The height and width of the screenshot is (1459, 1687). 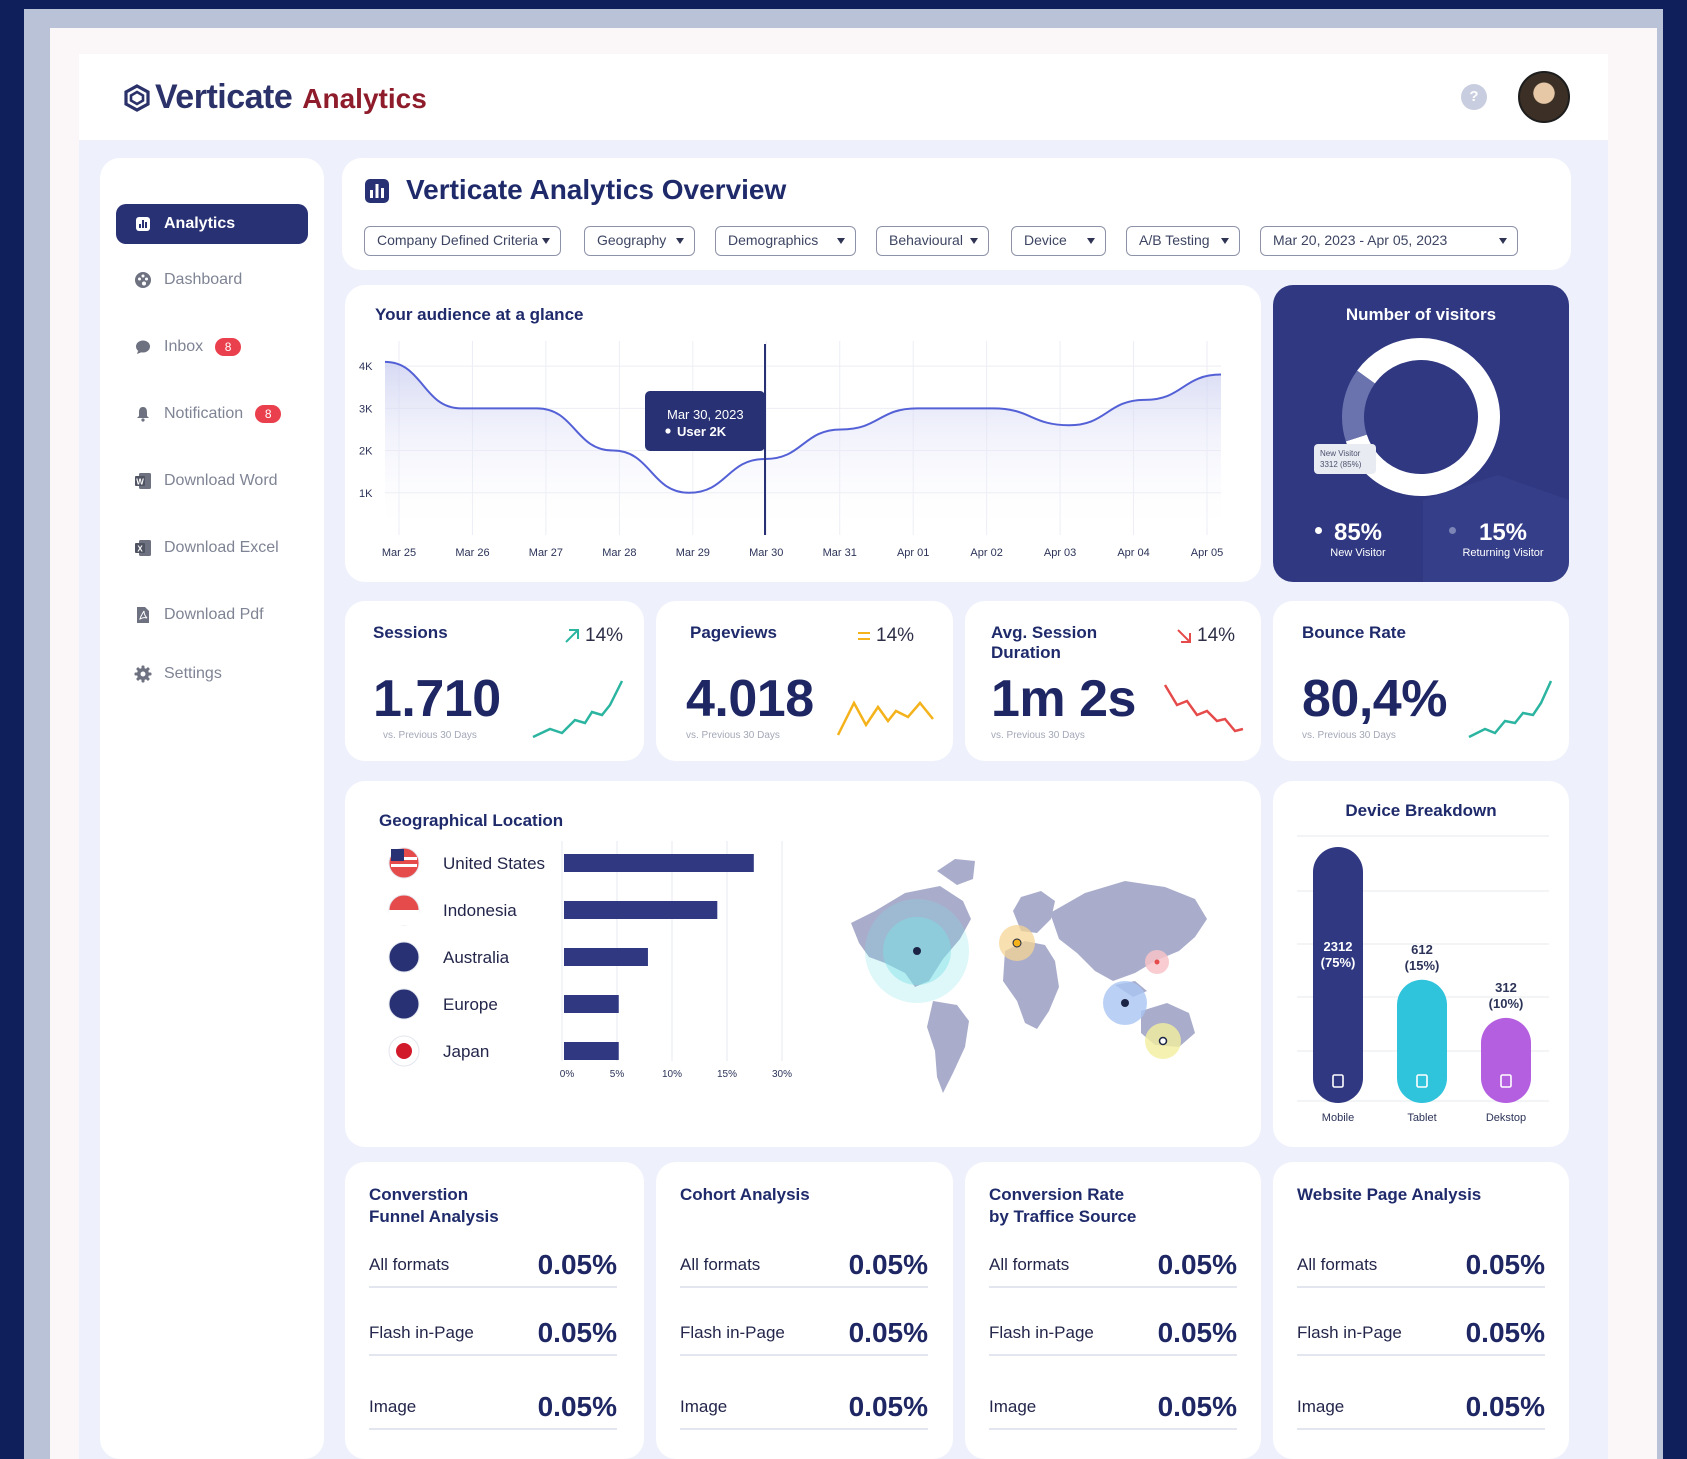 What do you see at coordinates (1045, 240) in the screenshot?
I see `filter-label: Device` at bounding box center [1045, 240].